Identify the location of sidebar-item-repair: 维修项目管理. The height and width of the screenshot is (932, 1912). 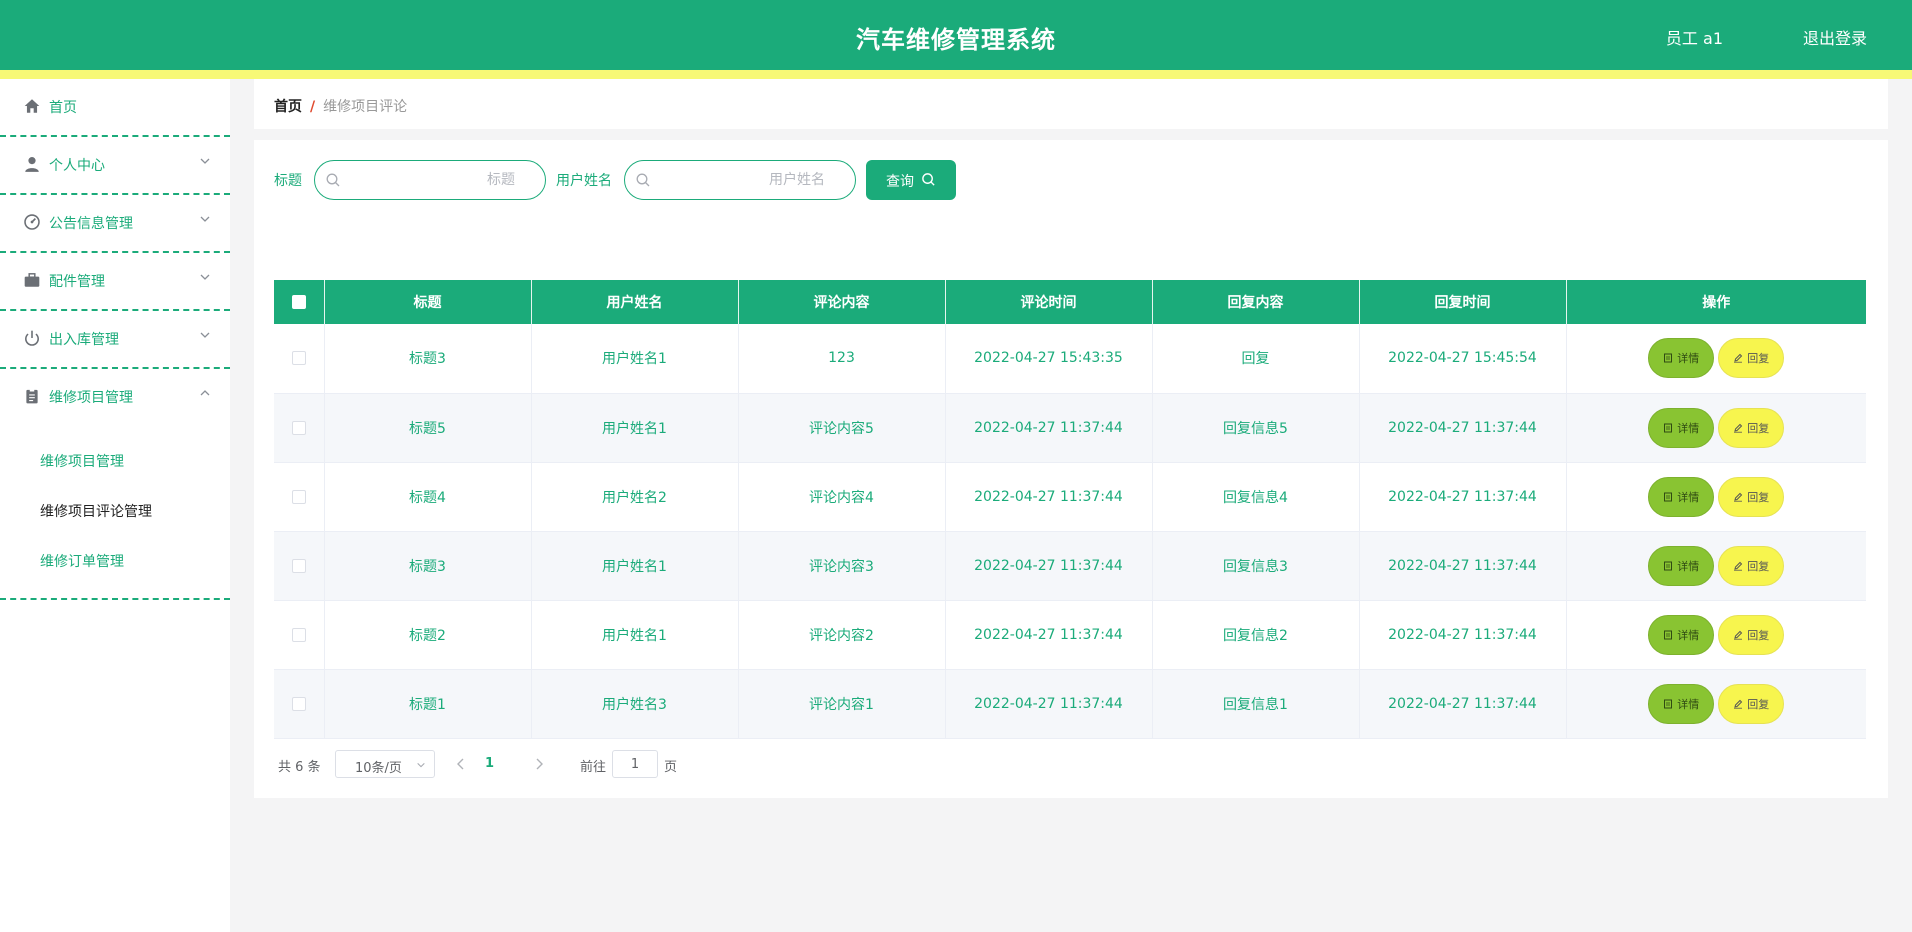
(115, 398).